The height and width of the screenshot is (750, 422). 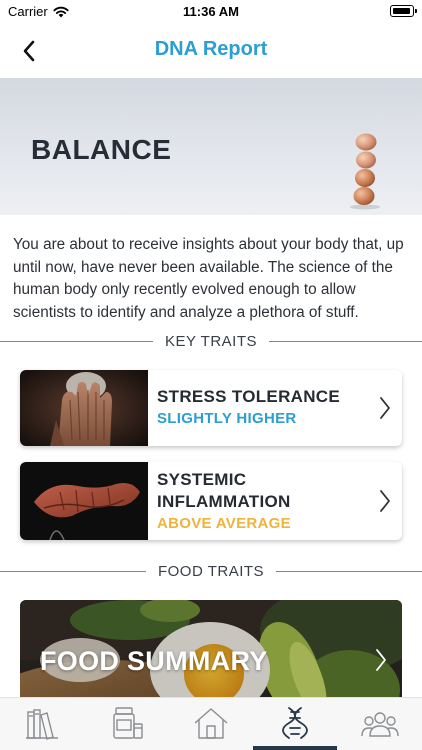 I want to click on trait-name: SYSTEMIC INFLAMMATION, so click(x=224, y=490).